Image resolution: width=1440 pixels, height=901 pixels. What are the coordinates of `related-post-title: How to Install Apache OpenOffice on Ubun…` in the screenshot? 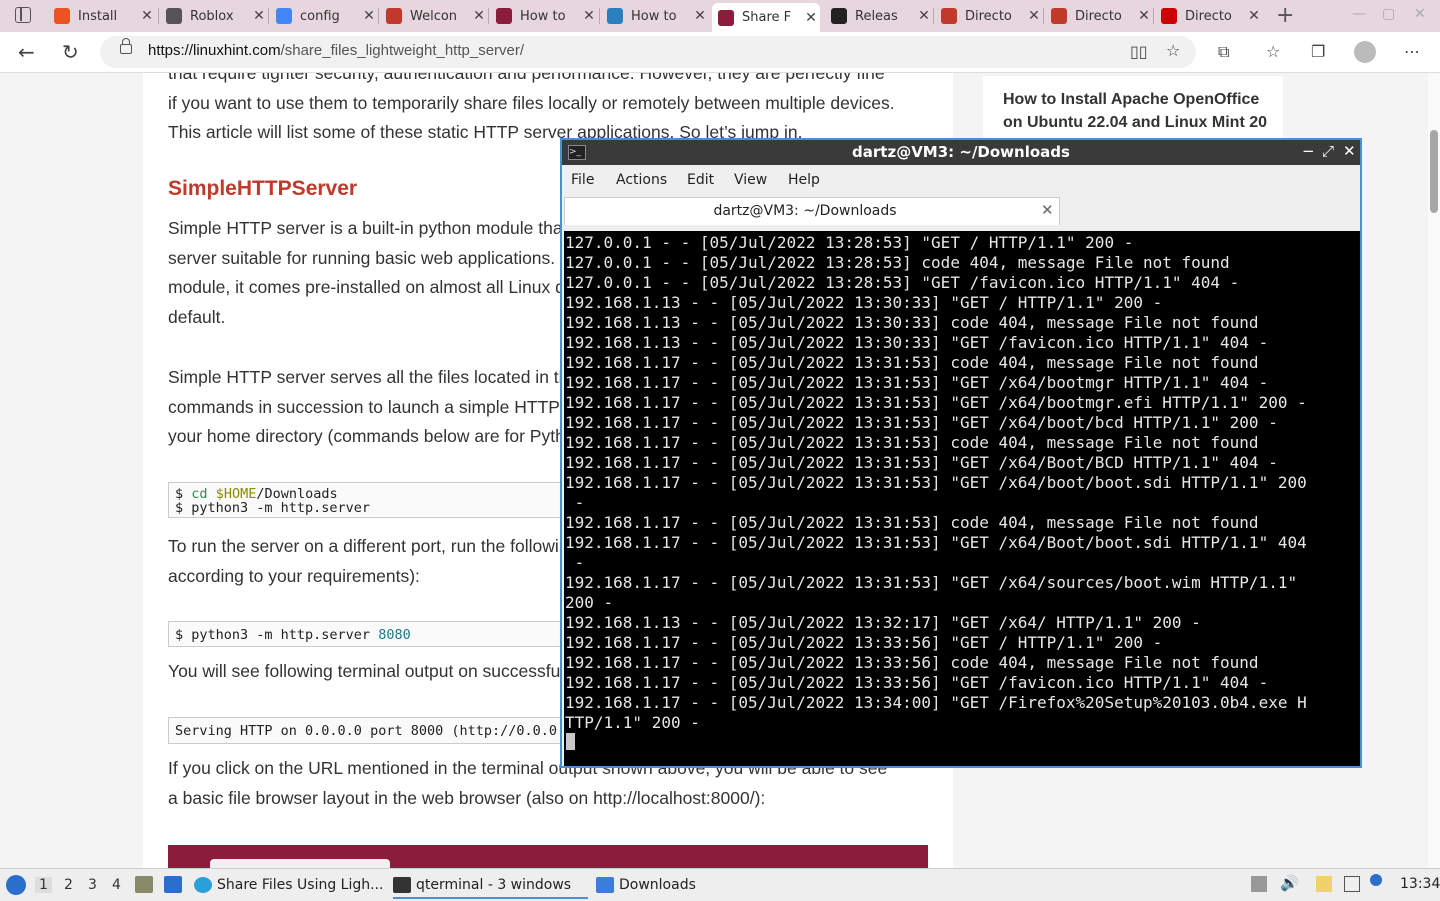 It's located at (1138, 111).